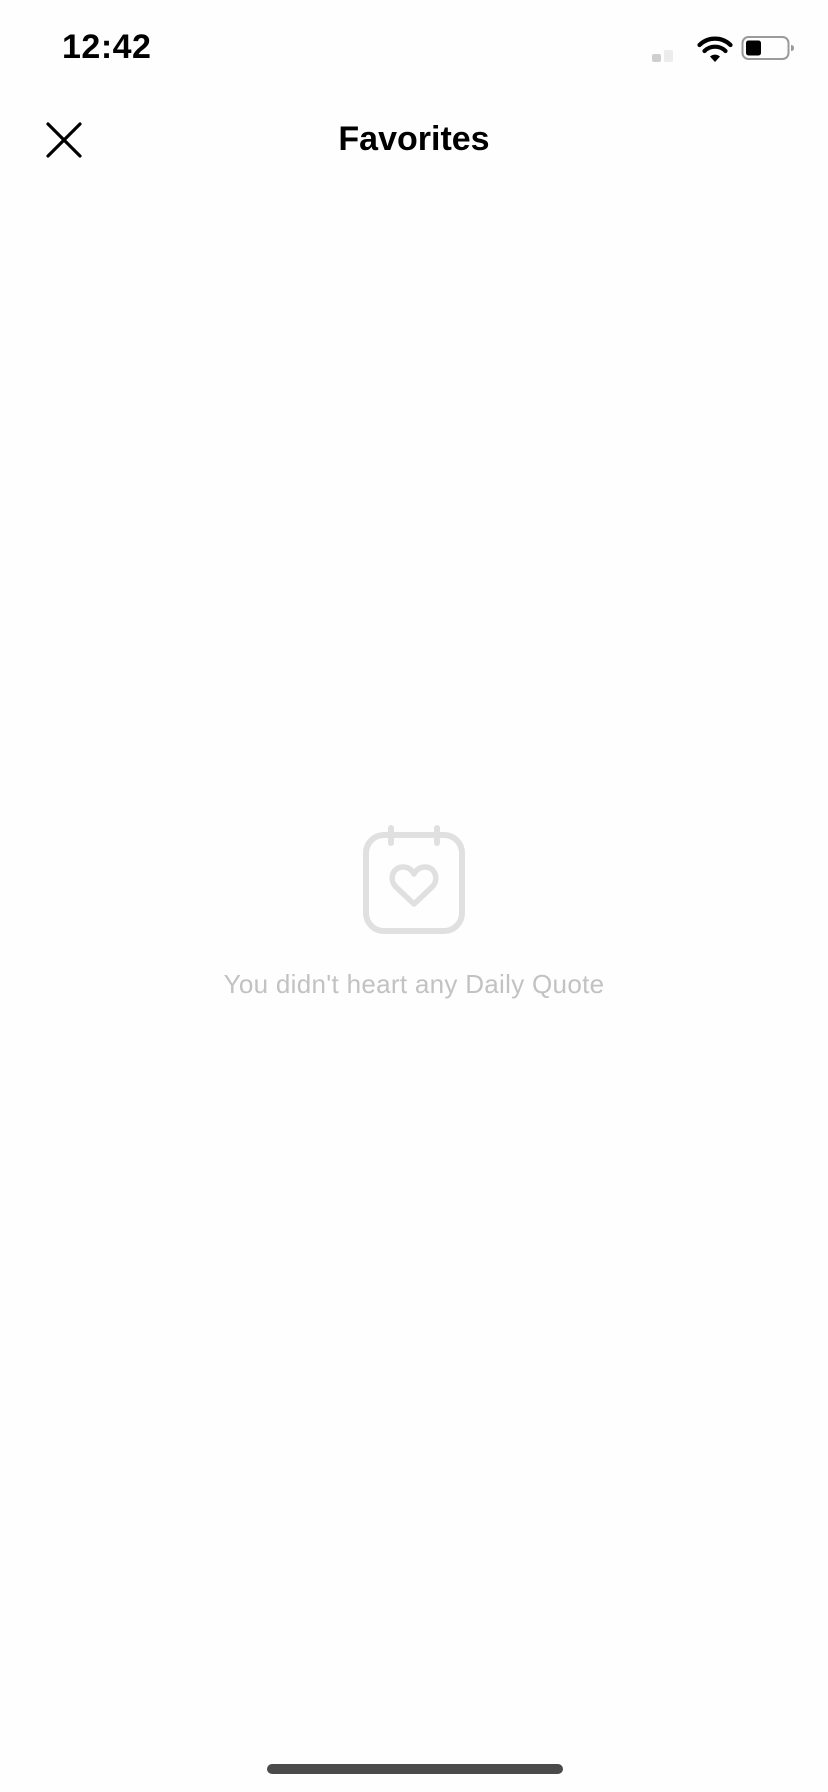  What do you see at coordinates (767, 48) in the screenshot?
I see `battery-icon` at bounding box center [767, 48].